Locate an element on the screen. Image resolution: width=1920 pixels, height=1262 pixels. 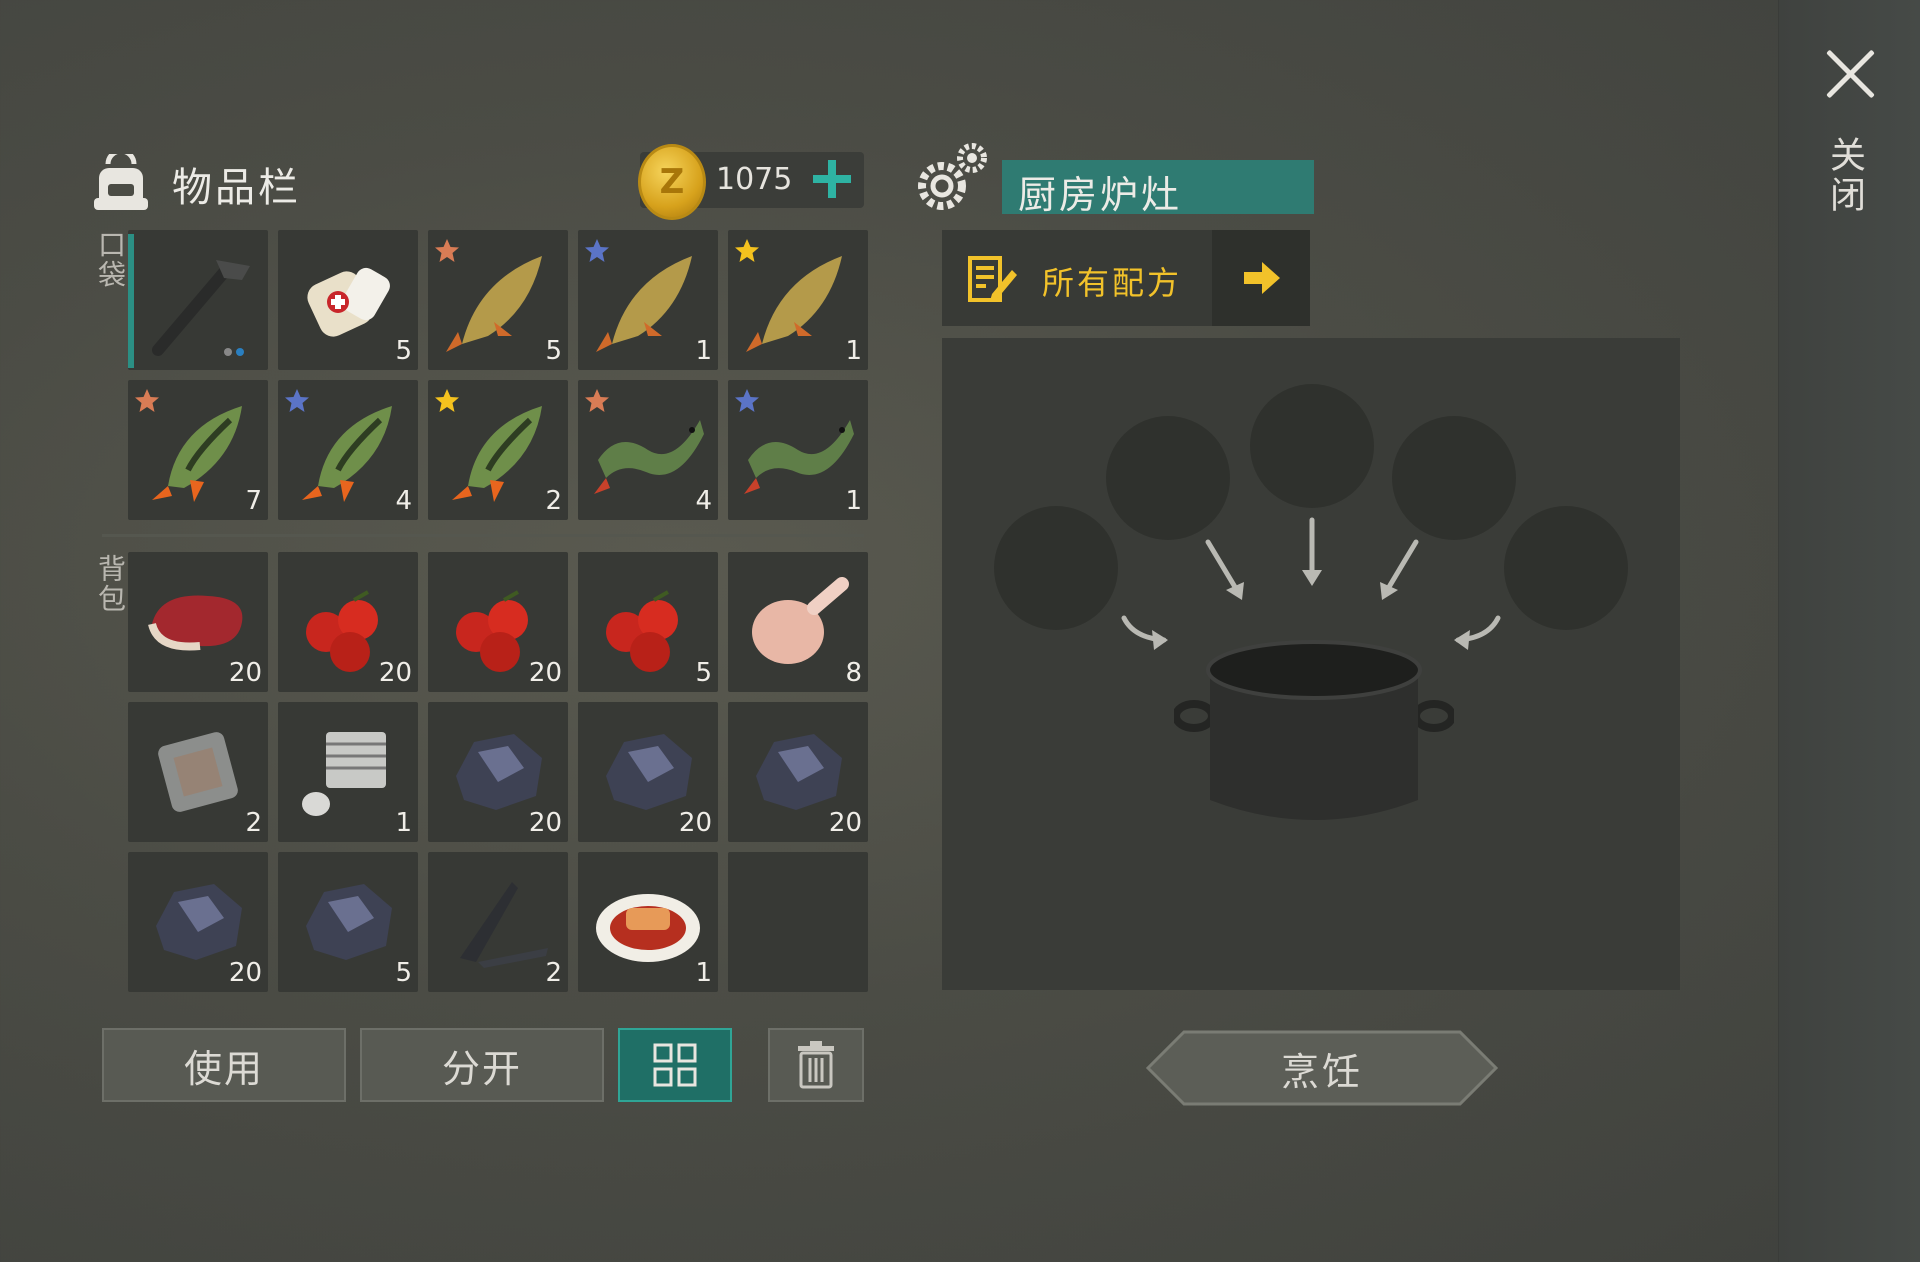
item-slot-pike: 1 is located at coordinates (798, 450).